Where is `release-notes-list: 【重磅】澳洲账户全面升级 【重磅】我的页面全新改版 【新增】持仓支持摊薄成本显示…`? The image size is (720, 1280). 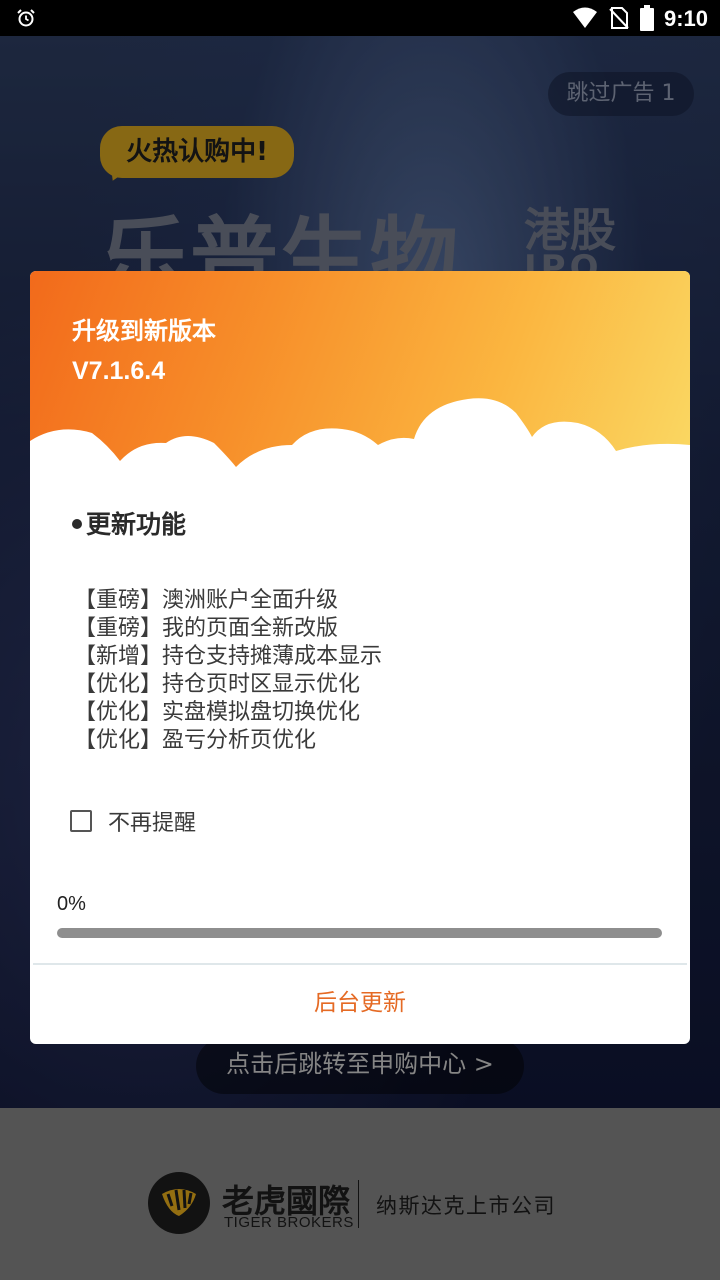
release-notes-list: 【重磅】澳洲账户全面升级 【重磅】我的页面全新改版 【新增】持仓支持摊薄成本显示… is located at coordinates (228, 671).